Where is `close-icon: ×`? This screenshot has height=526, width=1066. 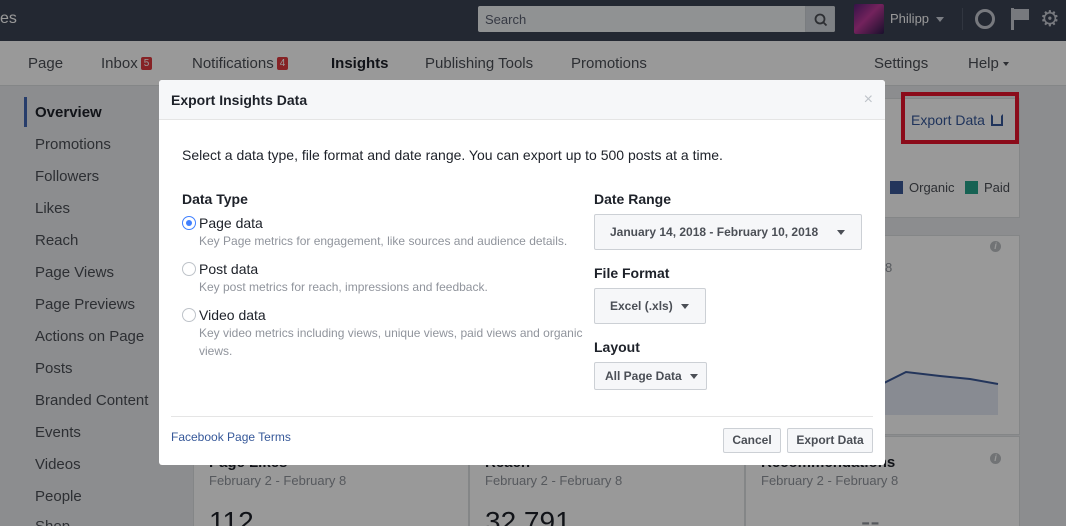 close-icon: × is located at coordinates (868, 100).